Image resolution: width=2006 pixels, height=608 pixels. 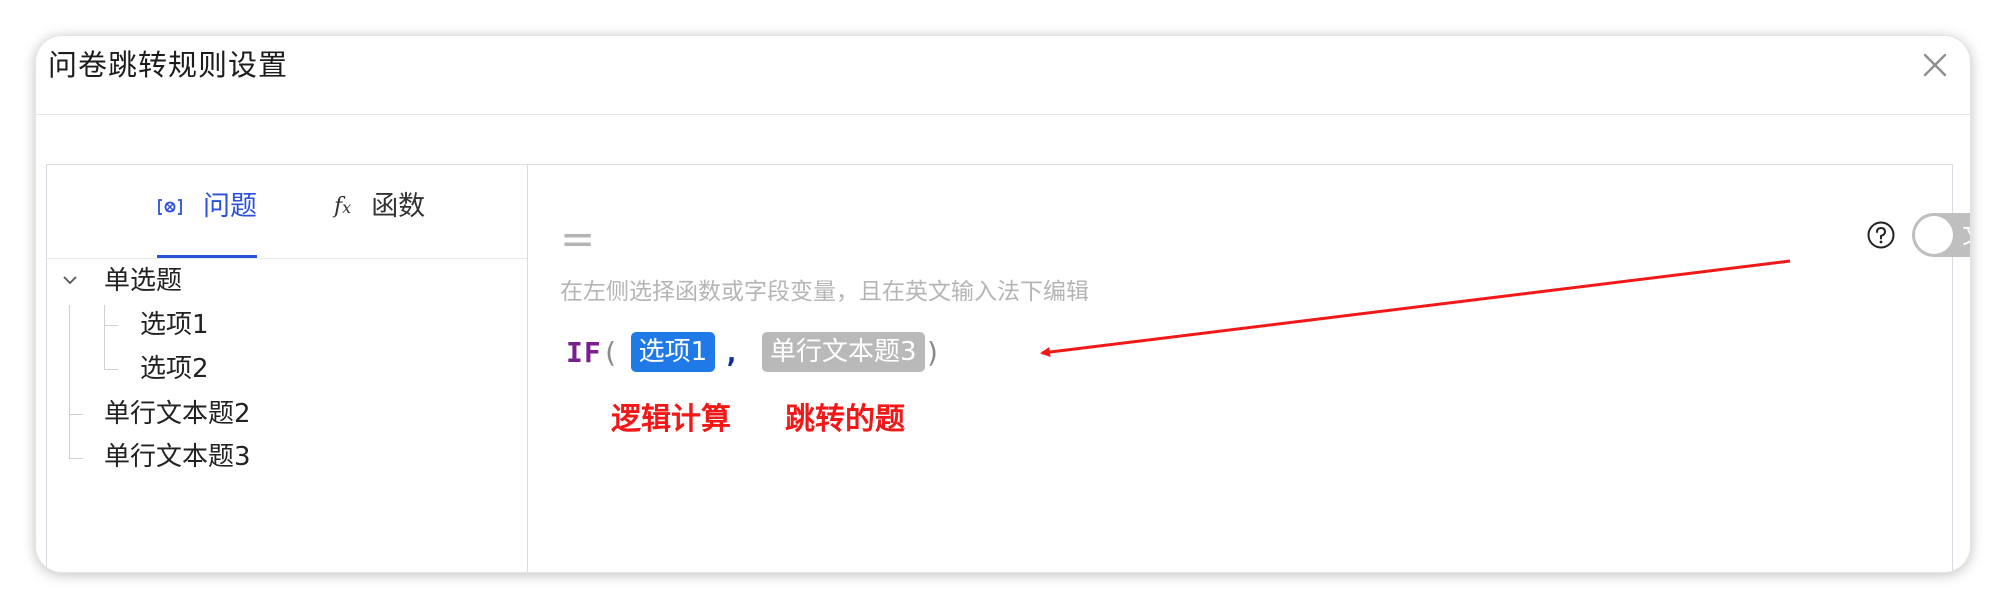 What do you see at coordinates (933, 352) in the screenshot?
I see `close-paren: )` at bounding box center [933, 352].